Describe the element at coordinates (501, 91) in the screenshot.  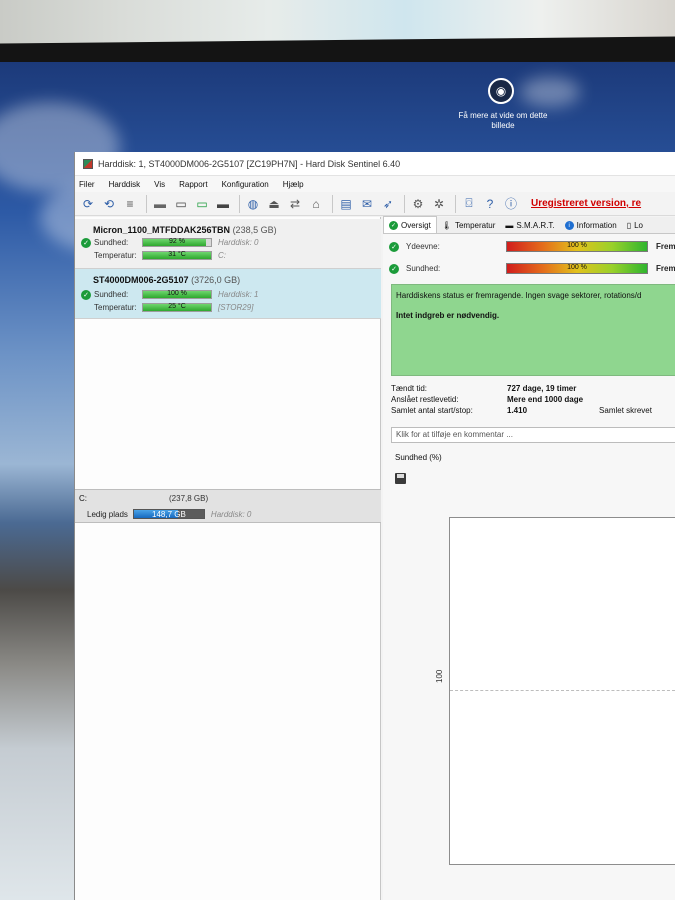
I see `camera-lens-icon: ◉` at that location.